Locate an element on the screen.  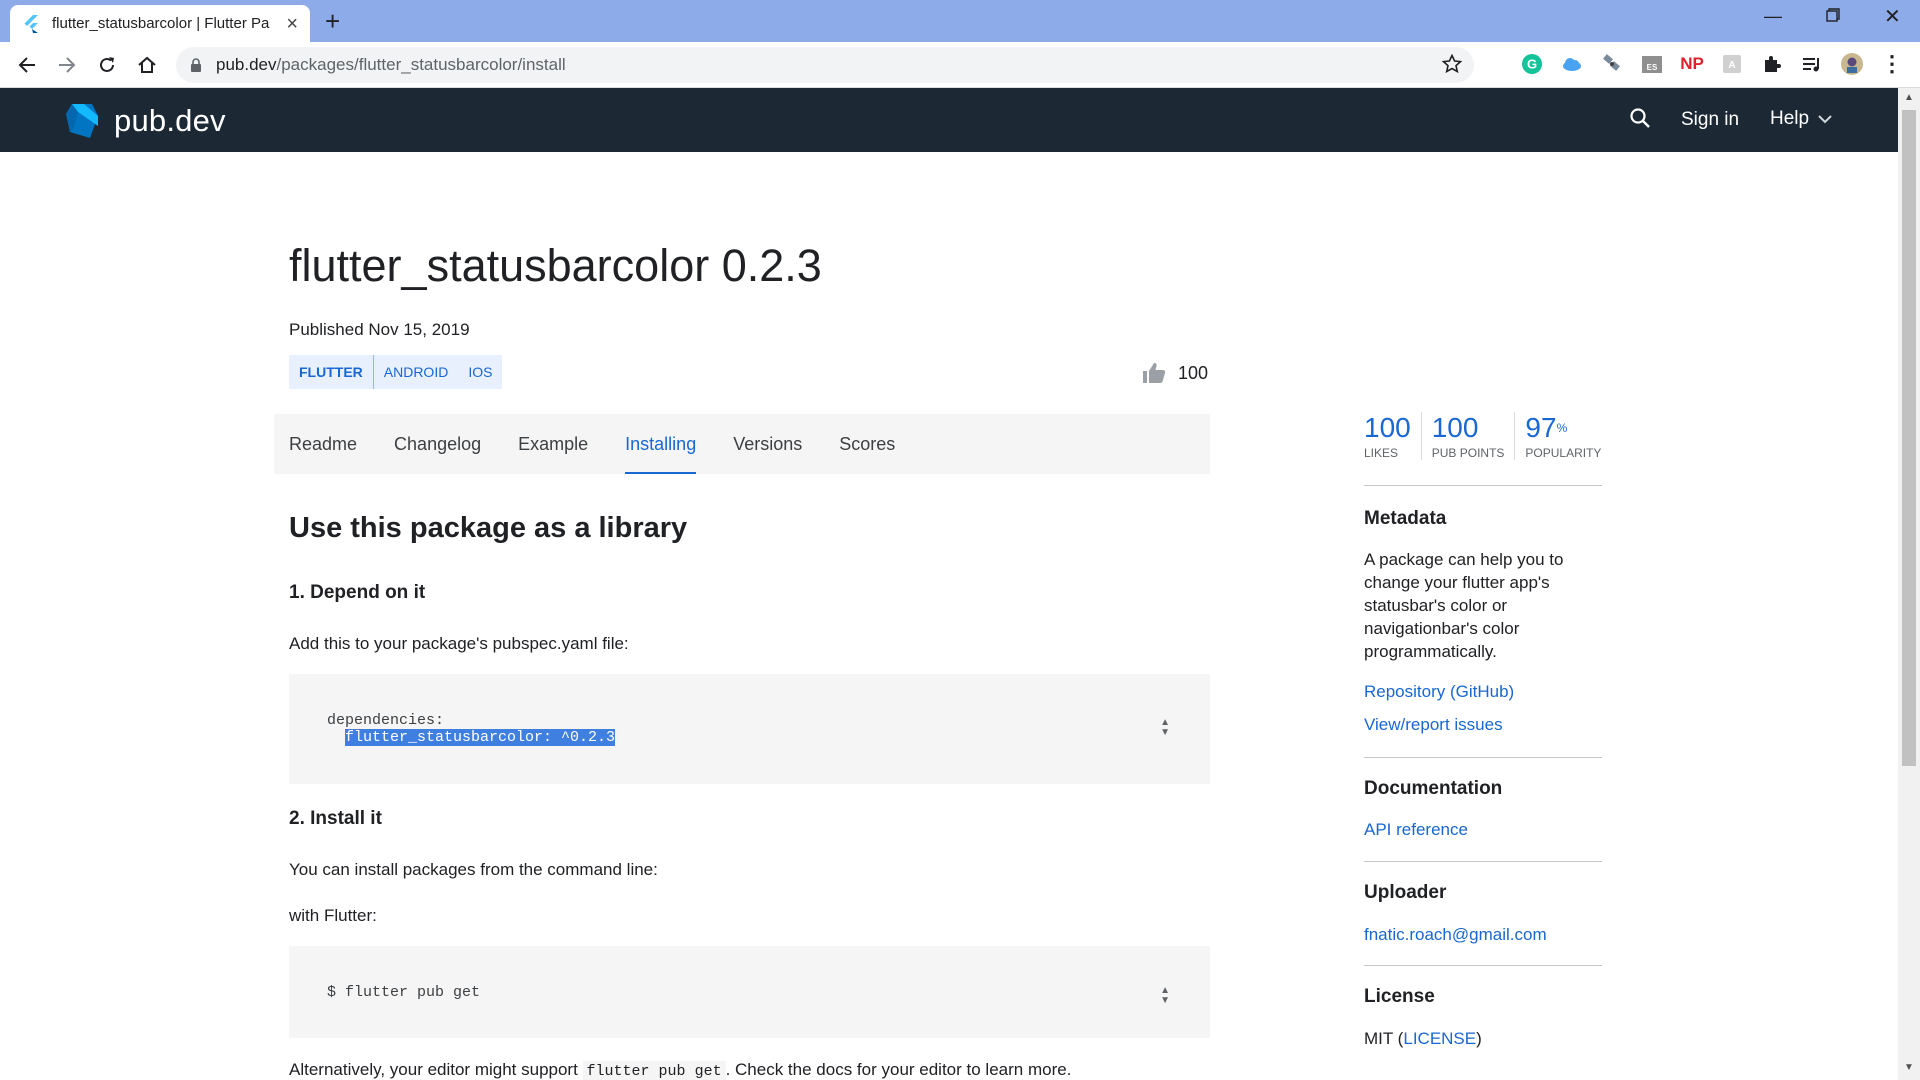
help-label: Help is located at coordinates (1790, 118).